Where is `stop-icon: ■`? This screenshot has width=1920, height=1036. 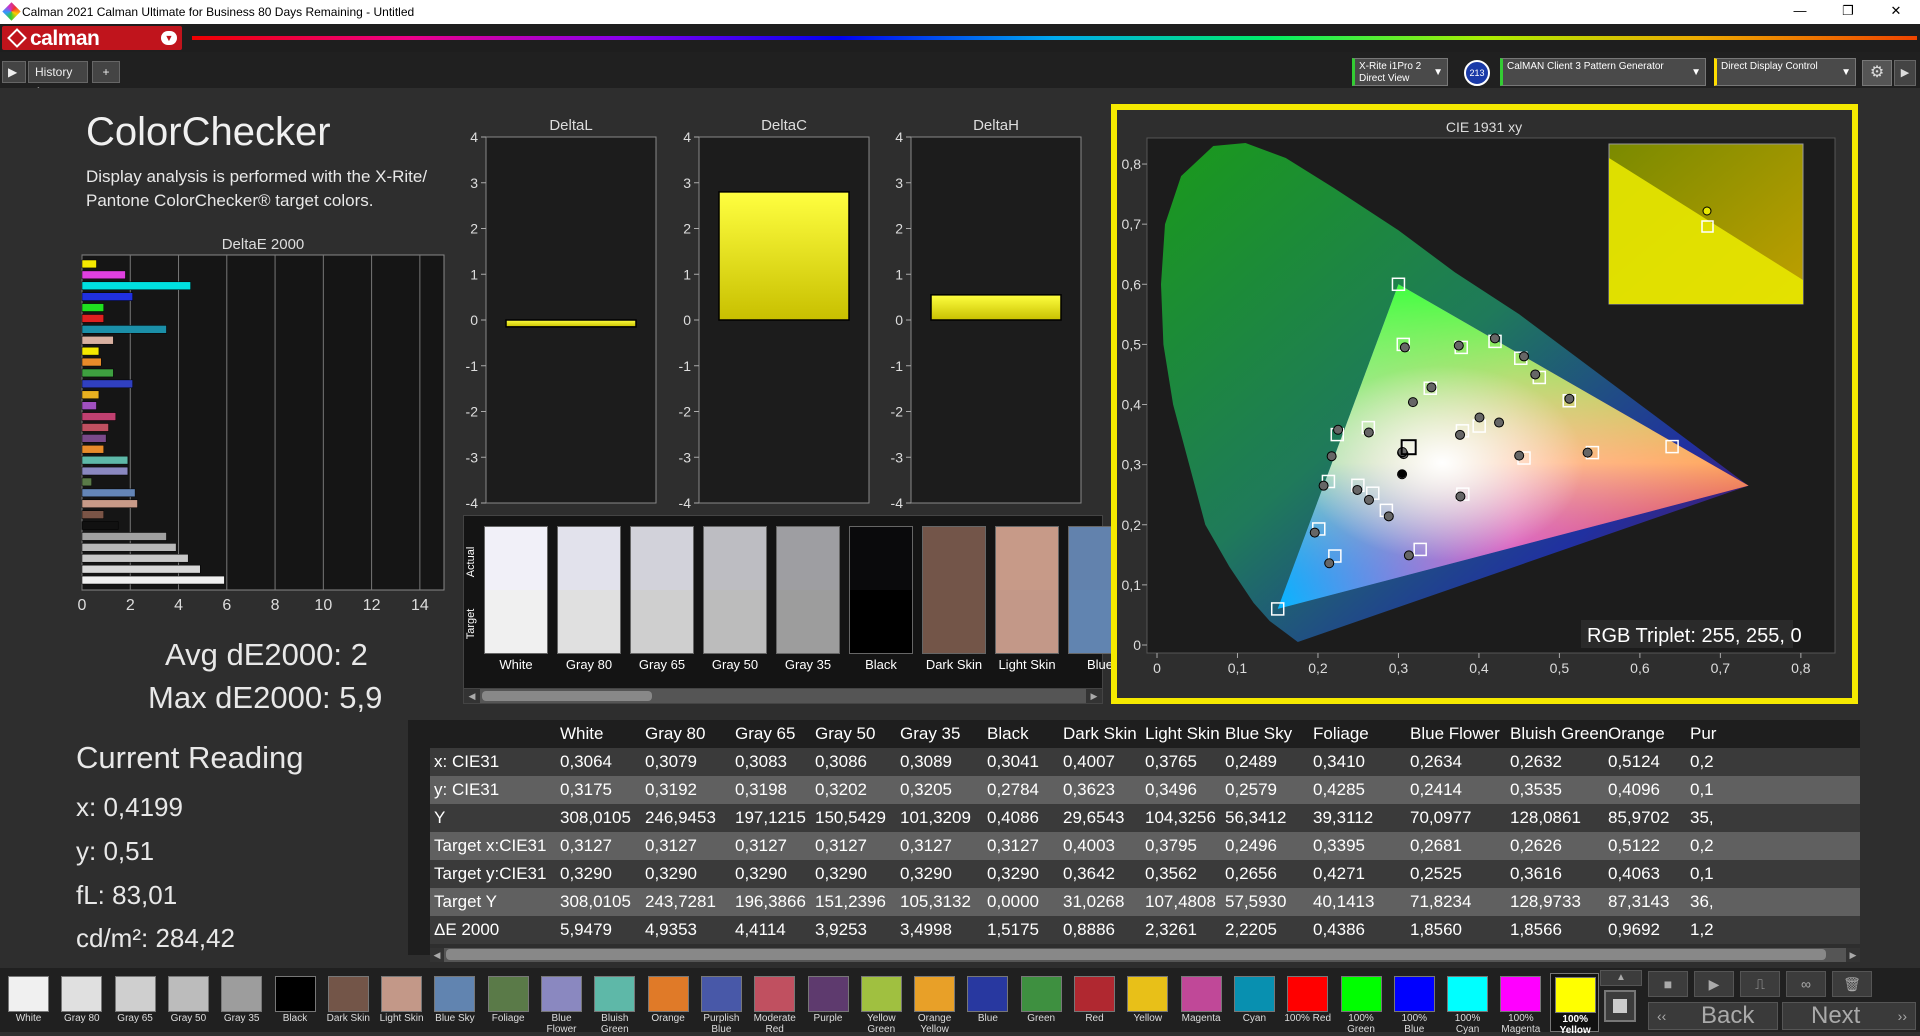 stop-icon: ■ is located at coordinates (1668, 984).